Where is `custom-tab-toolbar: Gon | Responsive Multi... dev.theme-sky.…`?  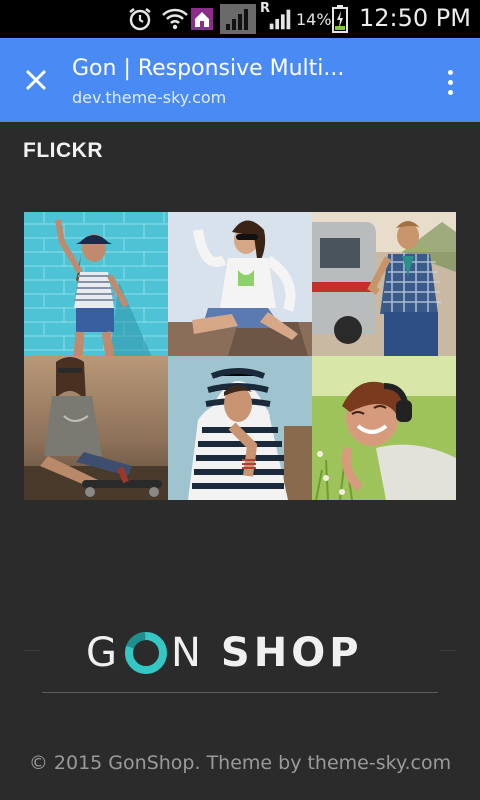 custom-tab-toolbar: Gon | Responsive Multi... dev.theme-sky.… is located at coordinates (240, 80).